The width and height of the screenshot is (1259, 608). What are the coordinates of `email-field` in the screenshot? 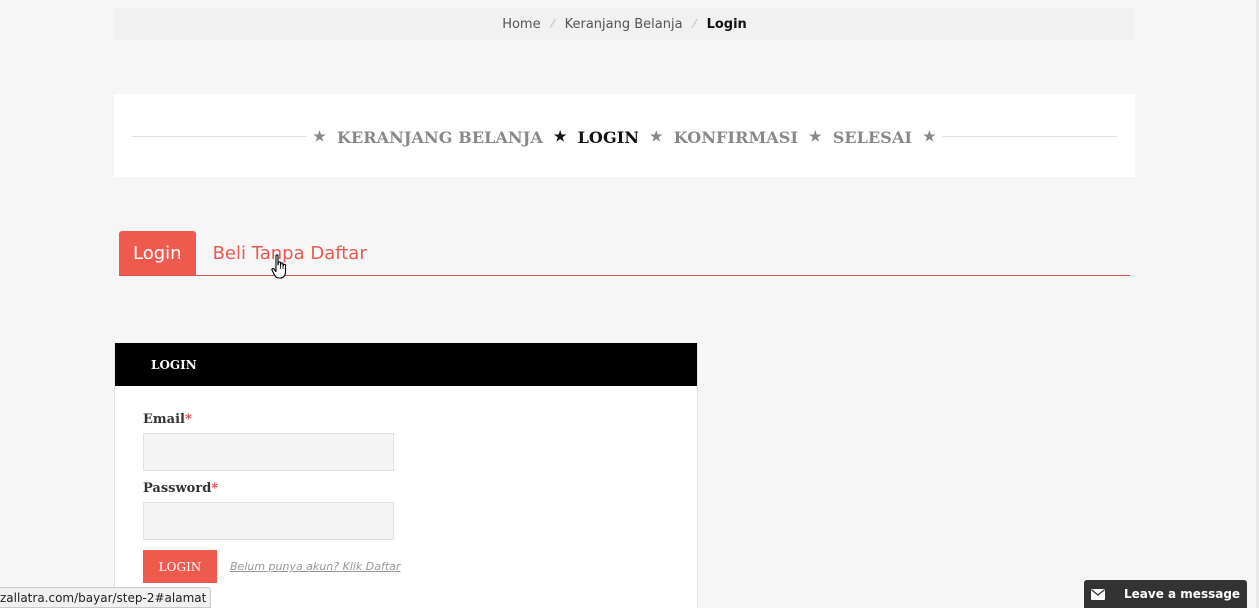 It's located at (268, 452).